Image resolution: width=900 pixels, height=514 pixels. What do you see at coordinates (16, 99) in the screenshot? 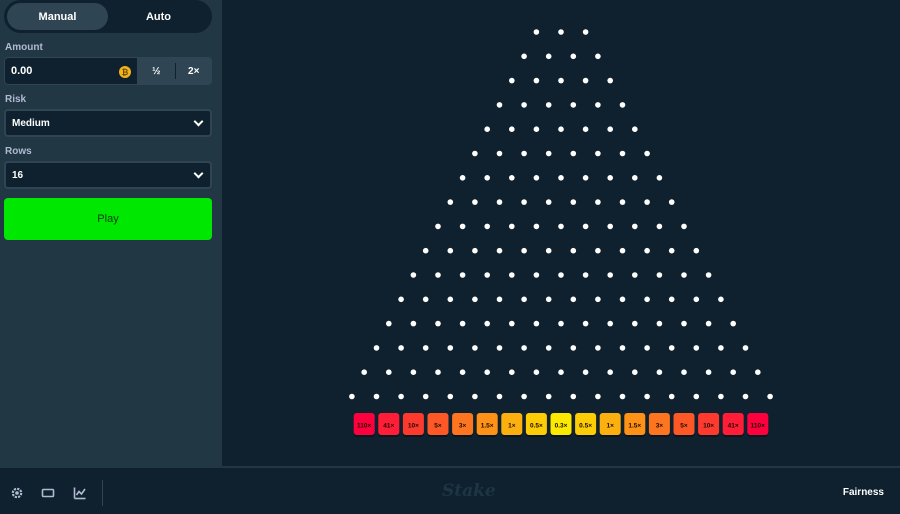
I see `risk-label: Risk` at bounding box center [16, 99].